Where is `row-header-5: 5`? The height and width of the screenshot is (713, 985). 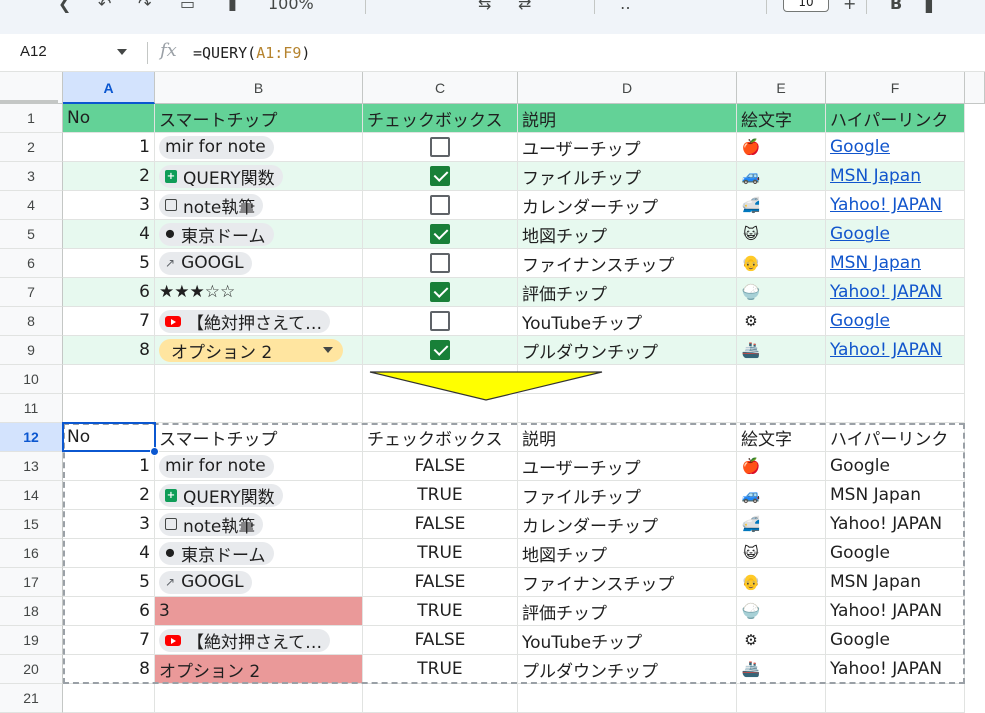 row-header-5: 5 is located at coordinates (31, 234).